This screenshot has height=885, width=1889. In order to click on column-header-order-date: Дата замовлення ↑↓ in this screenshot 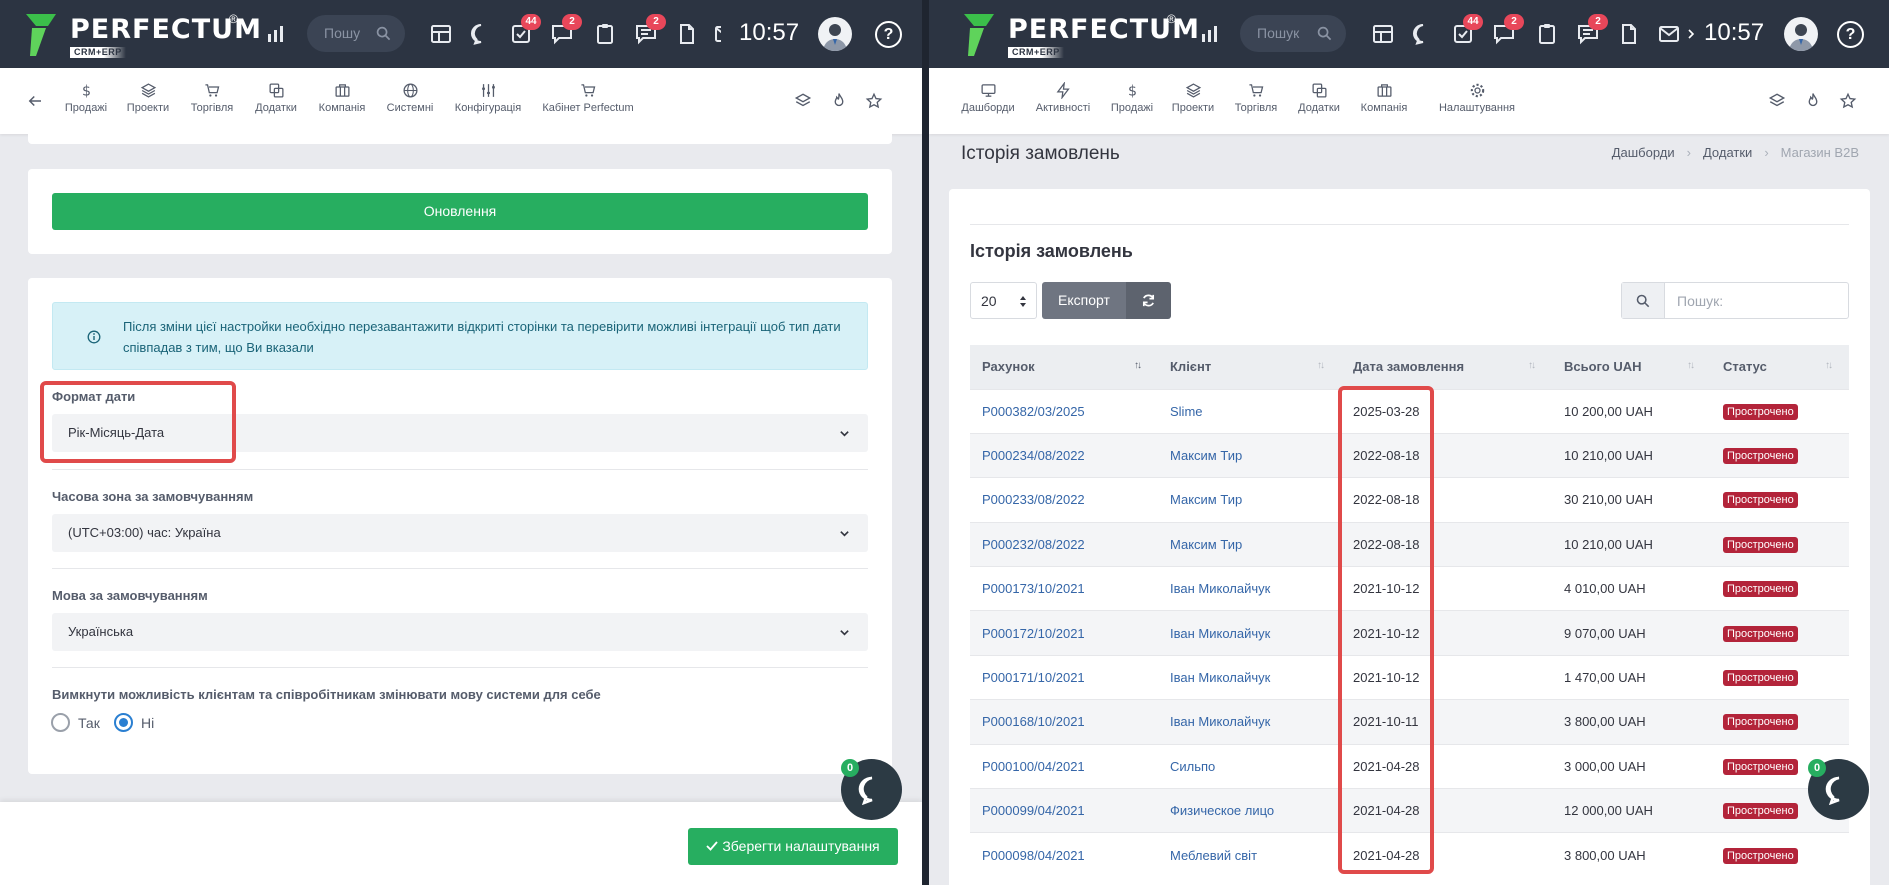, I will do `click(1446, 367)`.